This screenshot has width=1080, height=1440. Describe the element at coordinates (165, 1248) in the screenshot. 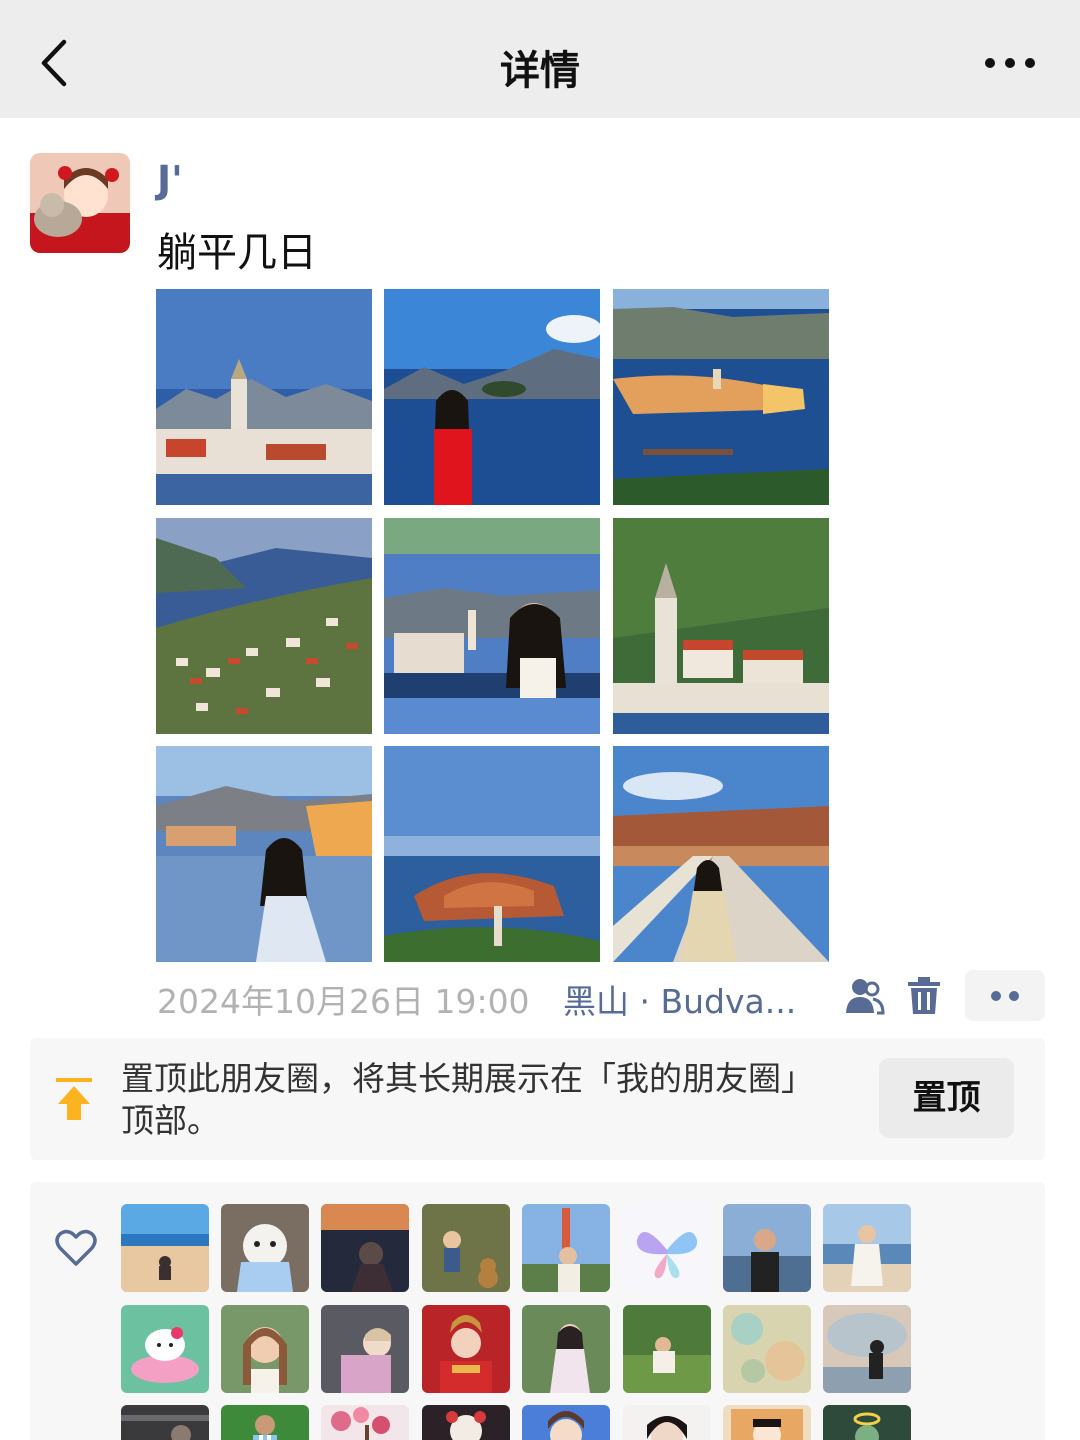

I see `like-avatar-beach` at that location.